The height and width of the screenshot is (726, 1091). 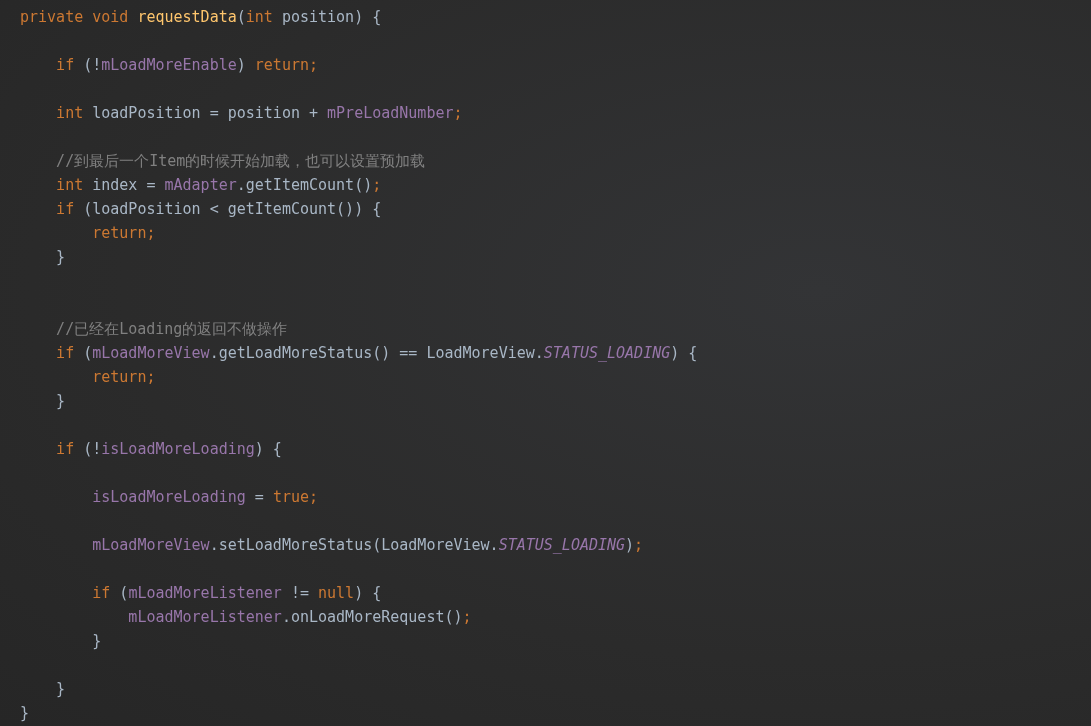 What do you see at coordinates (240, 161) in the screenshot?
I see `code-line: //到最后一个Item的时候开始加载，也可以设置预加载` at bounding box center [240, 161].